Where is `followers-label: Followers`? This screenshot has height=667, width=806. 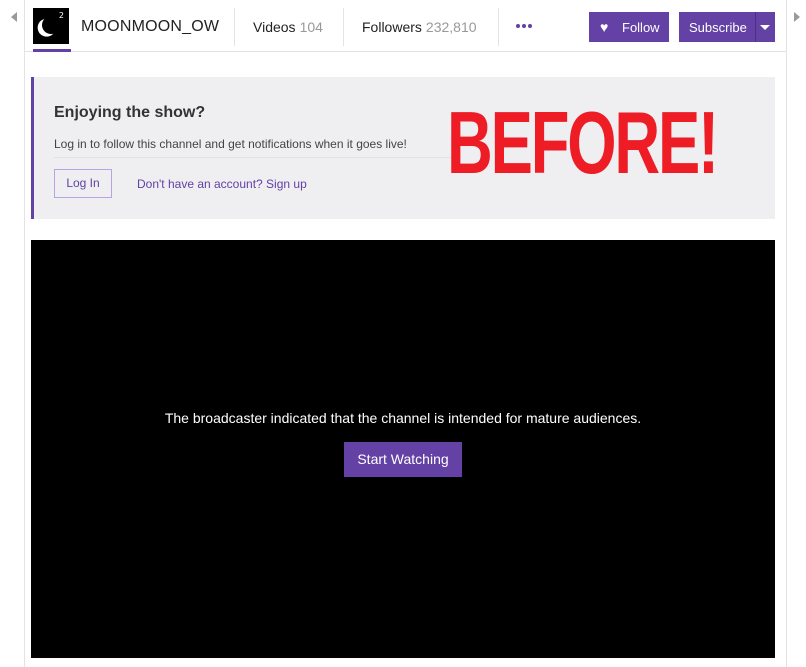
followers-label: Followers is located at coordinates (392, 27).